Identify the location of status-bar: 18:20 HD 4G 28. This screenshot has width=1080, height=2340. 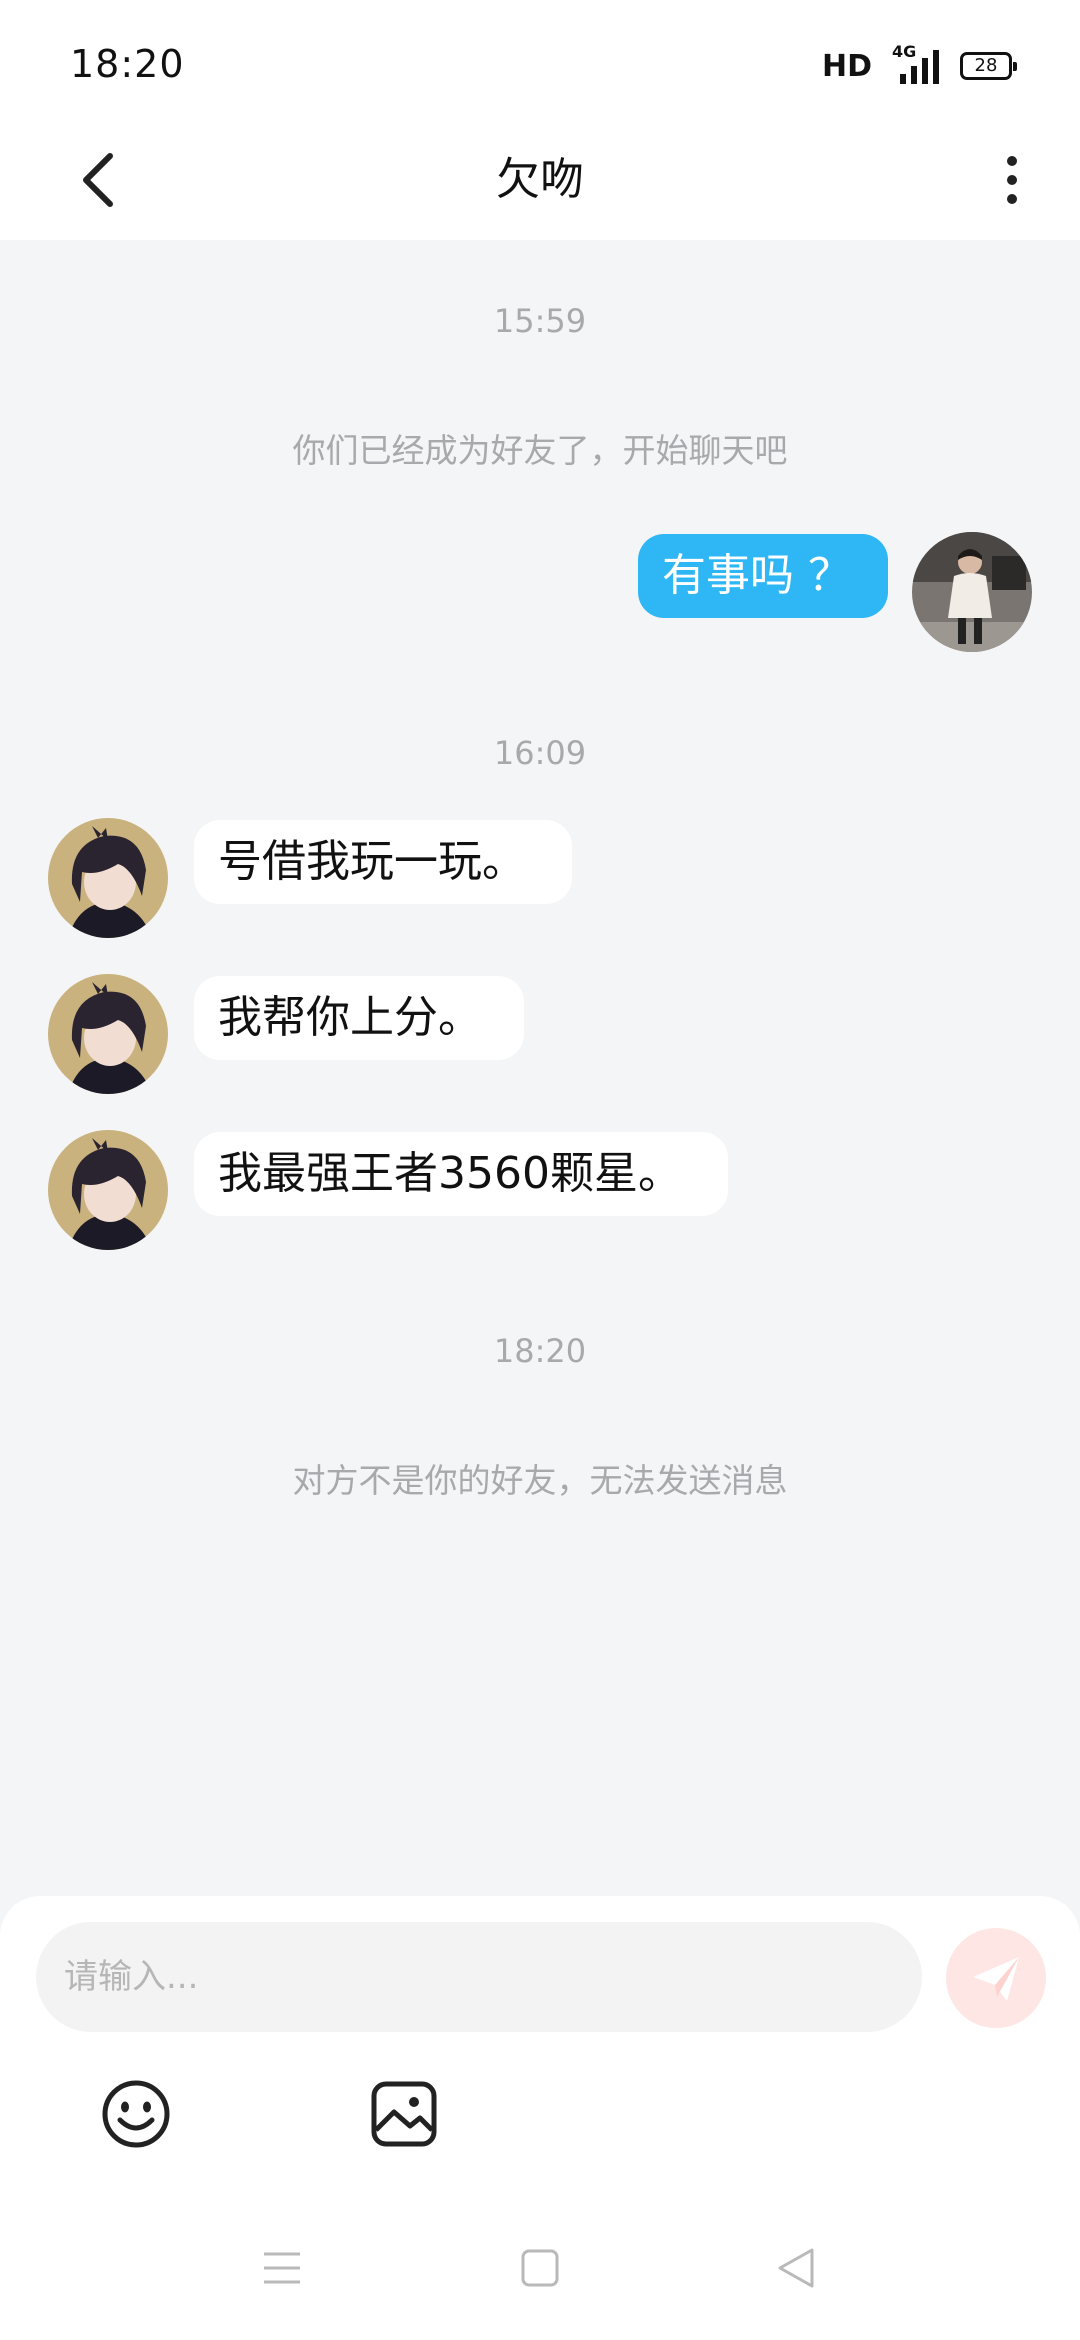
(540, 60).